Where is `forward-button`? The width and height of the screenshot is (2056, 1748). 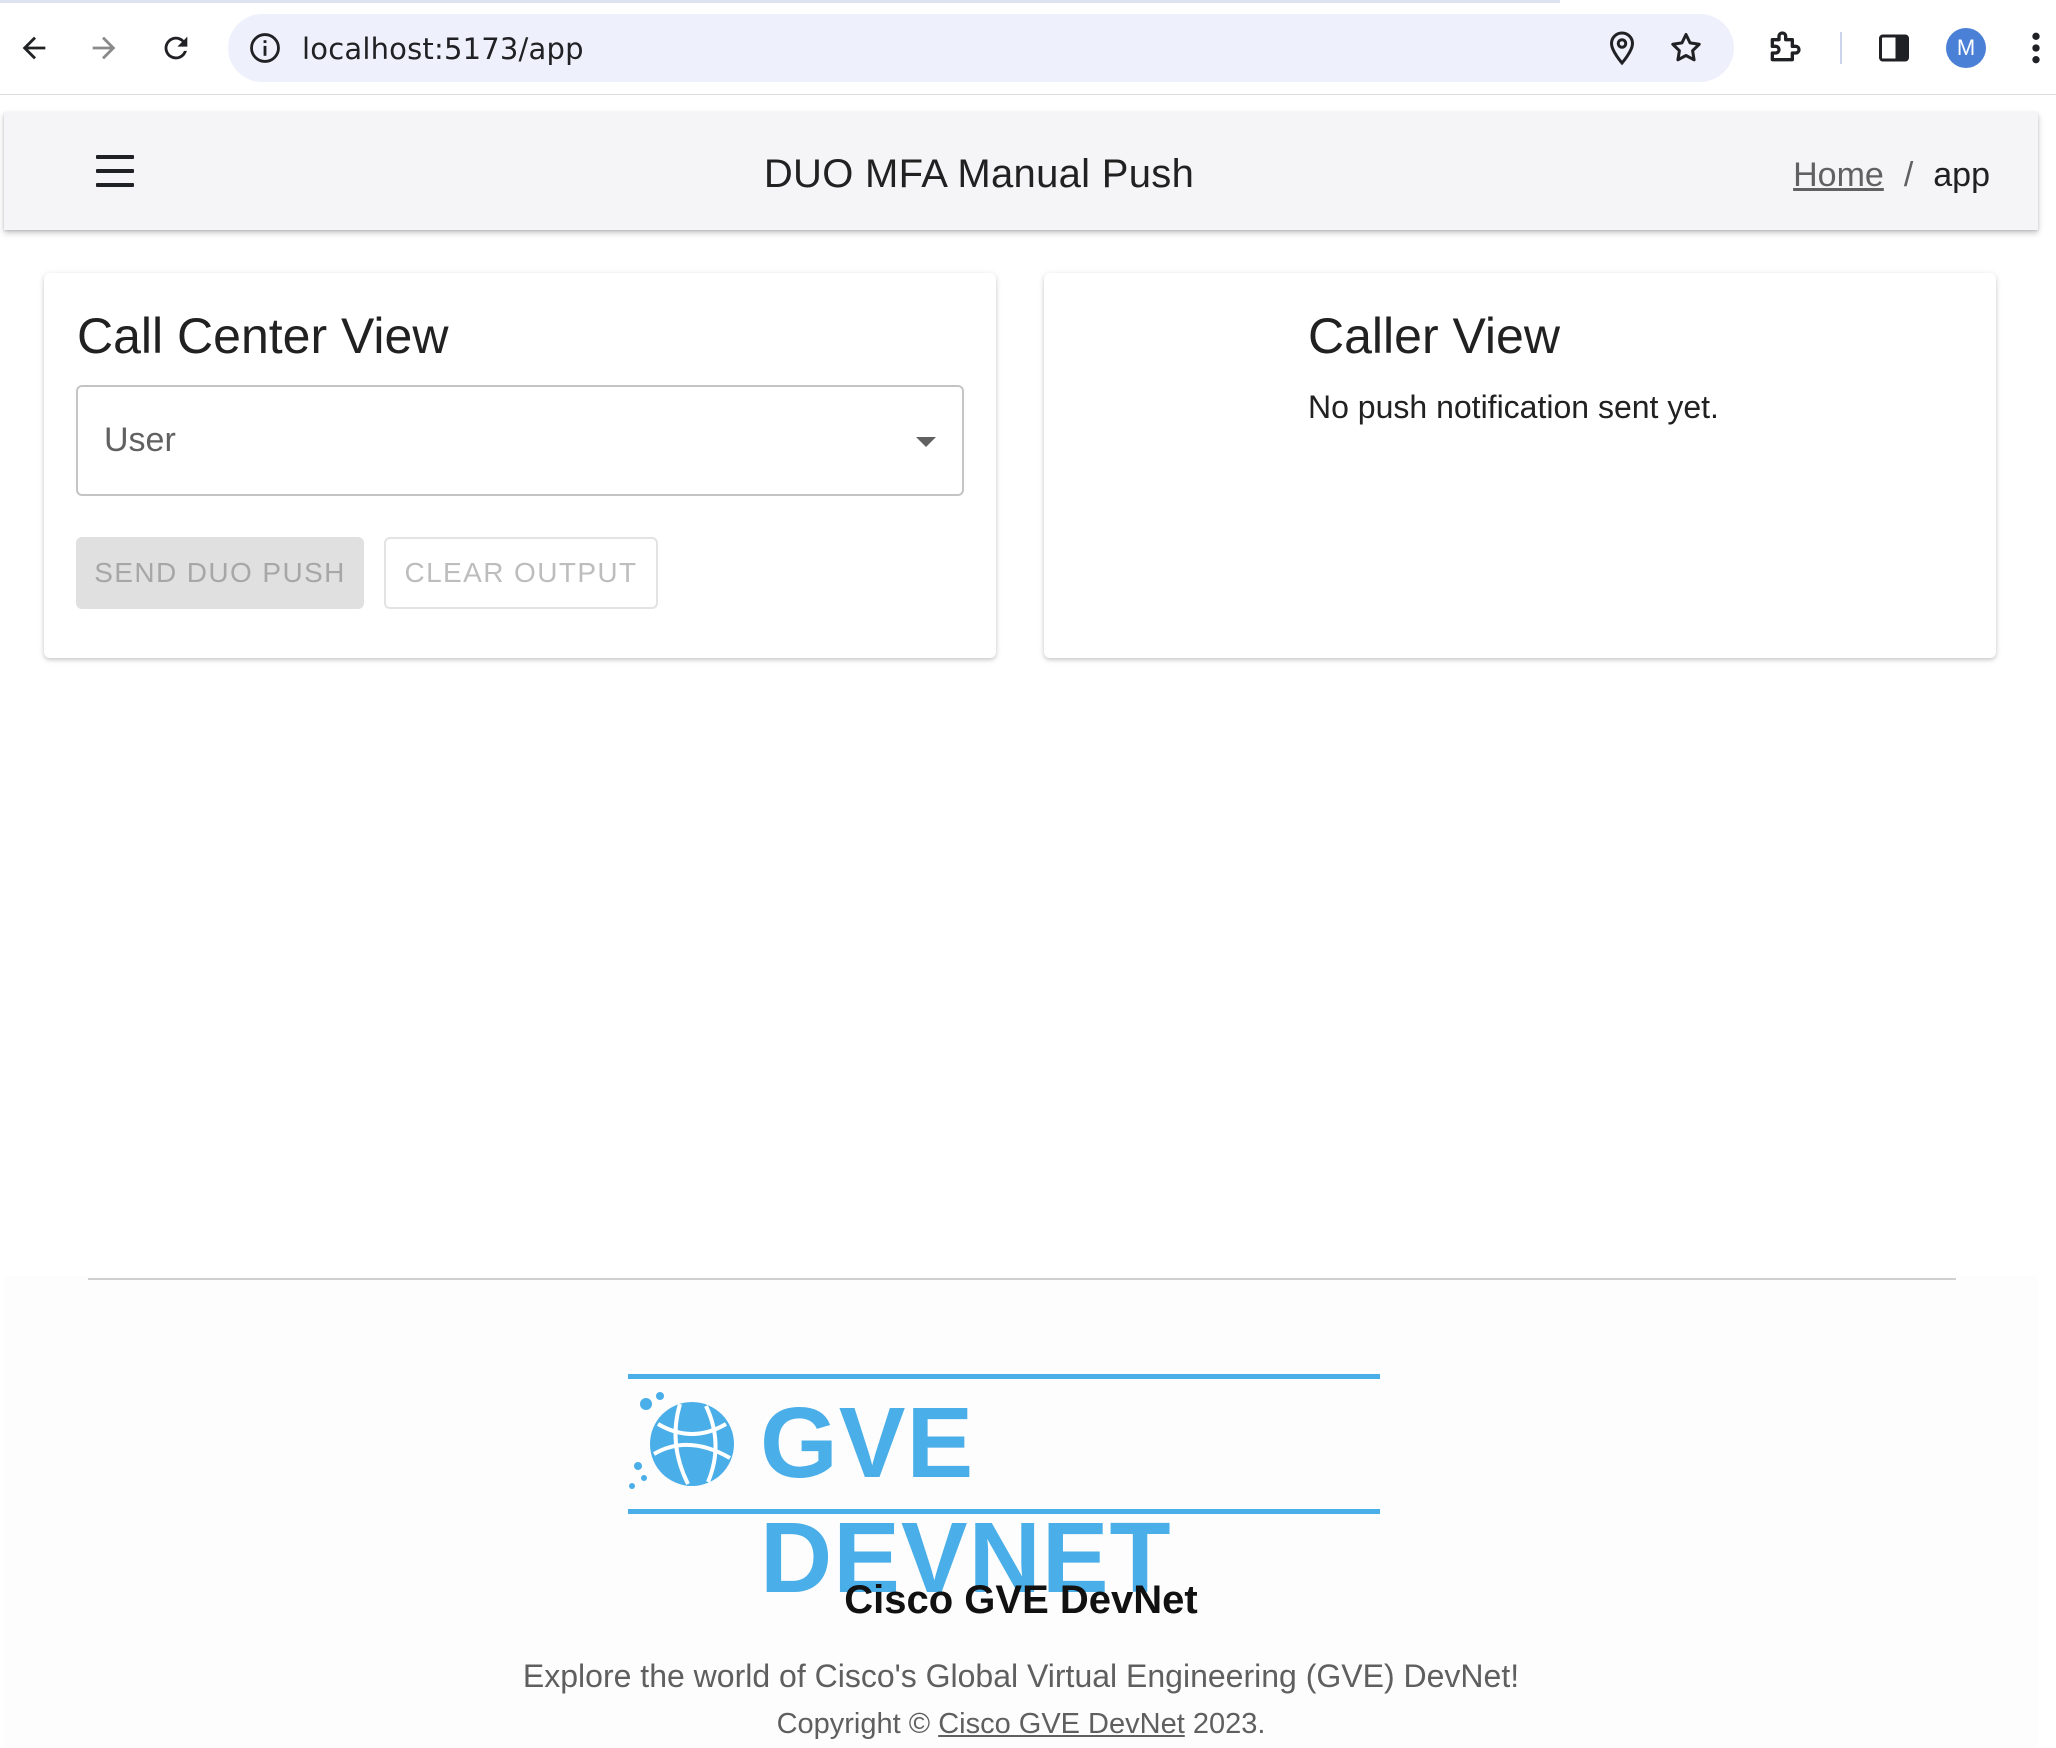 forward-button is located at coordinates (104, 48).